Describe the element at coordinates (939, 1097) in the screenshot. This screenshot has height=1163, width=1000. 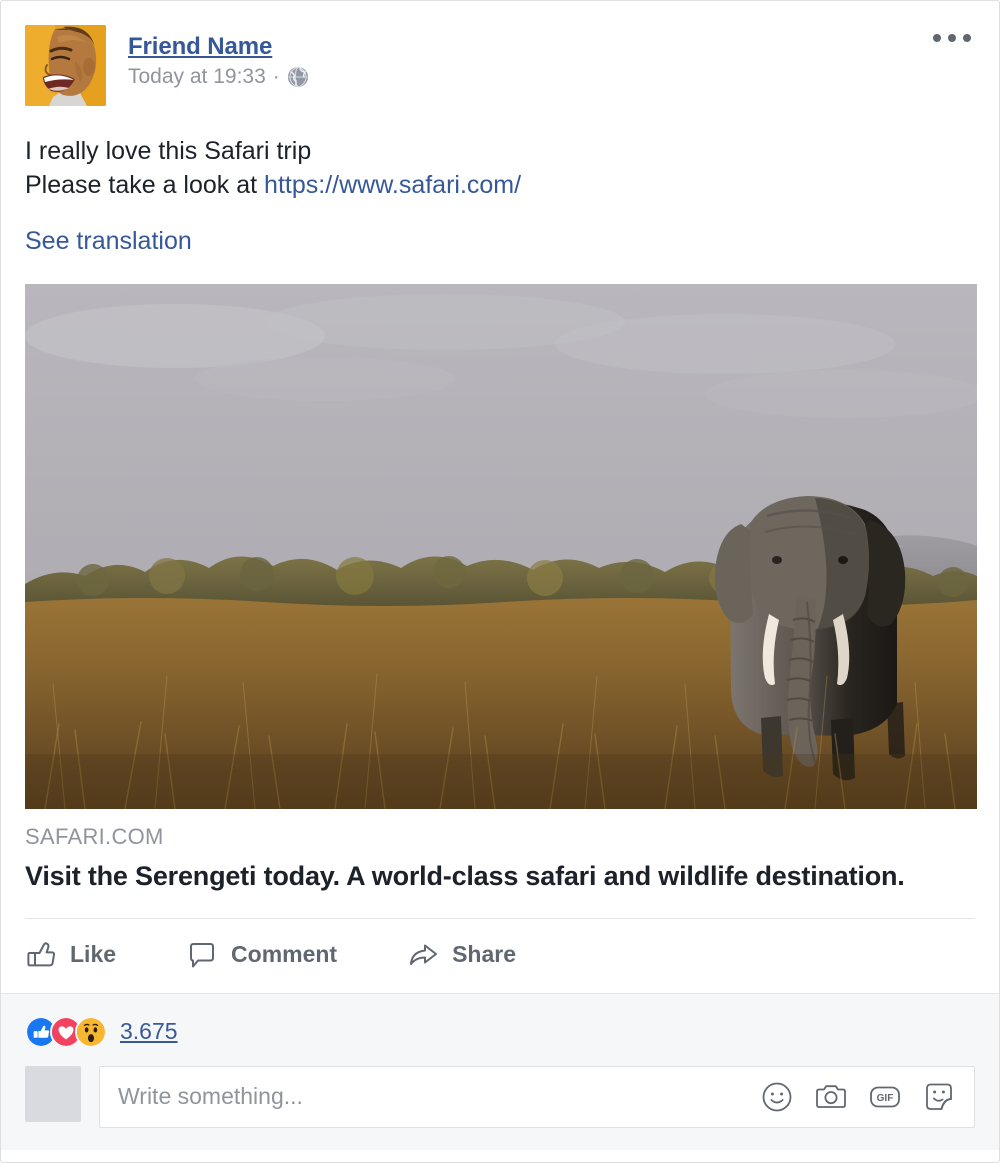
I see `sticker-icon` at that location.